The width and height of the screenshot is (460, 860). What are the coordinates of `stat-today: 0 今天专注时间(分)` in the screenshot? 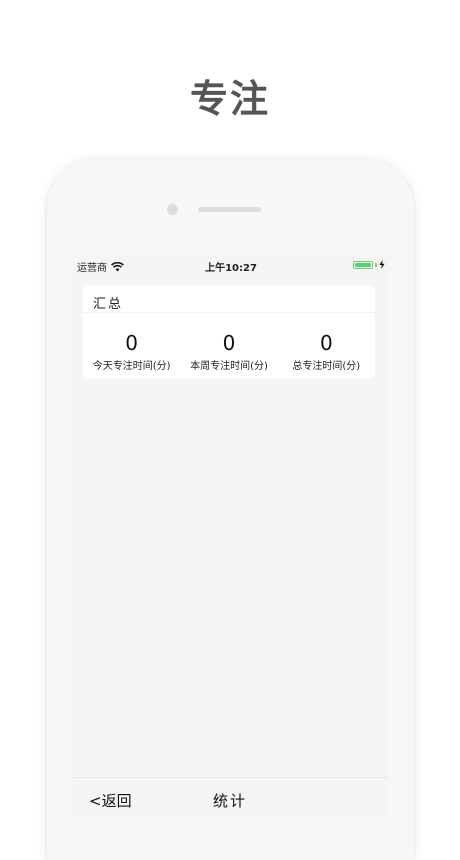 It's located at (131, 351).